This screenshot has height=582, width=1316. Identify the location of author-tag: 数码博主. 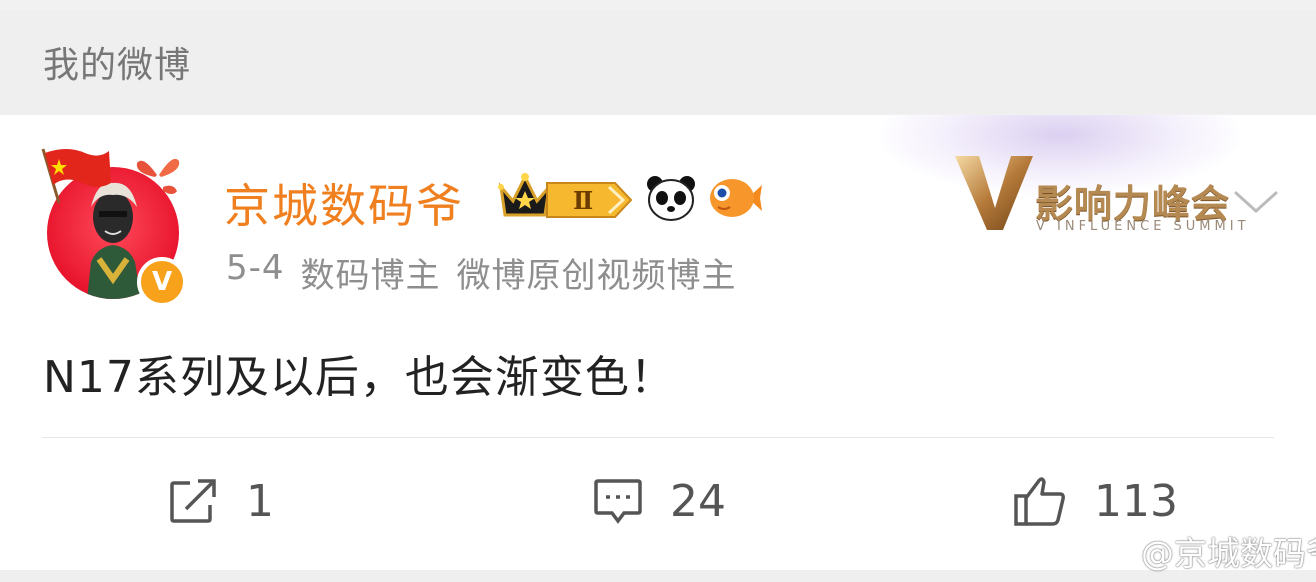
(370, 276).